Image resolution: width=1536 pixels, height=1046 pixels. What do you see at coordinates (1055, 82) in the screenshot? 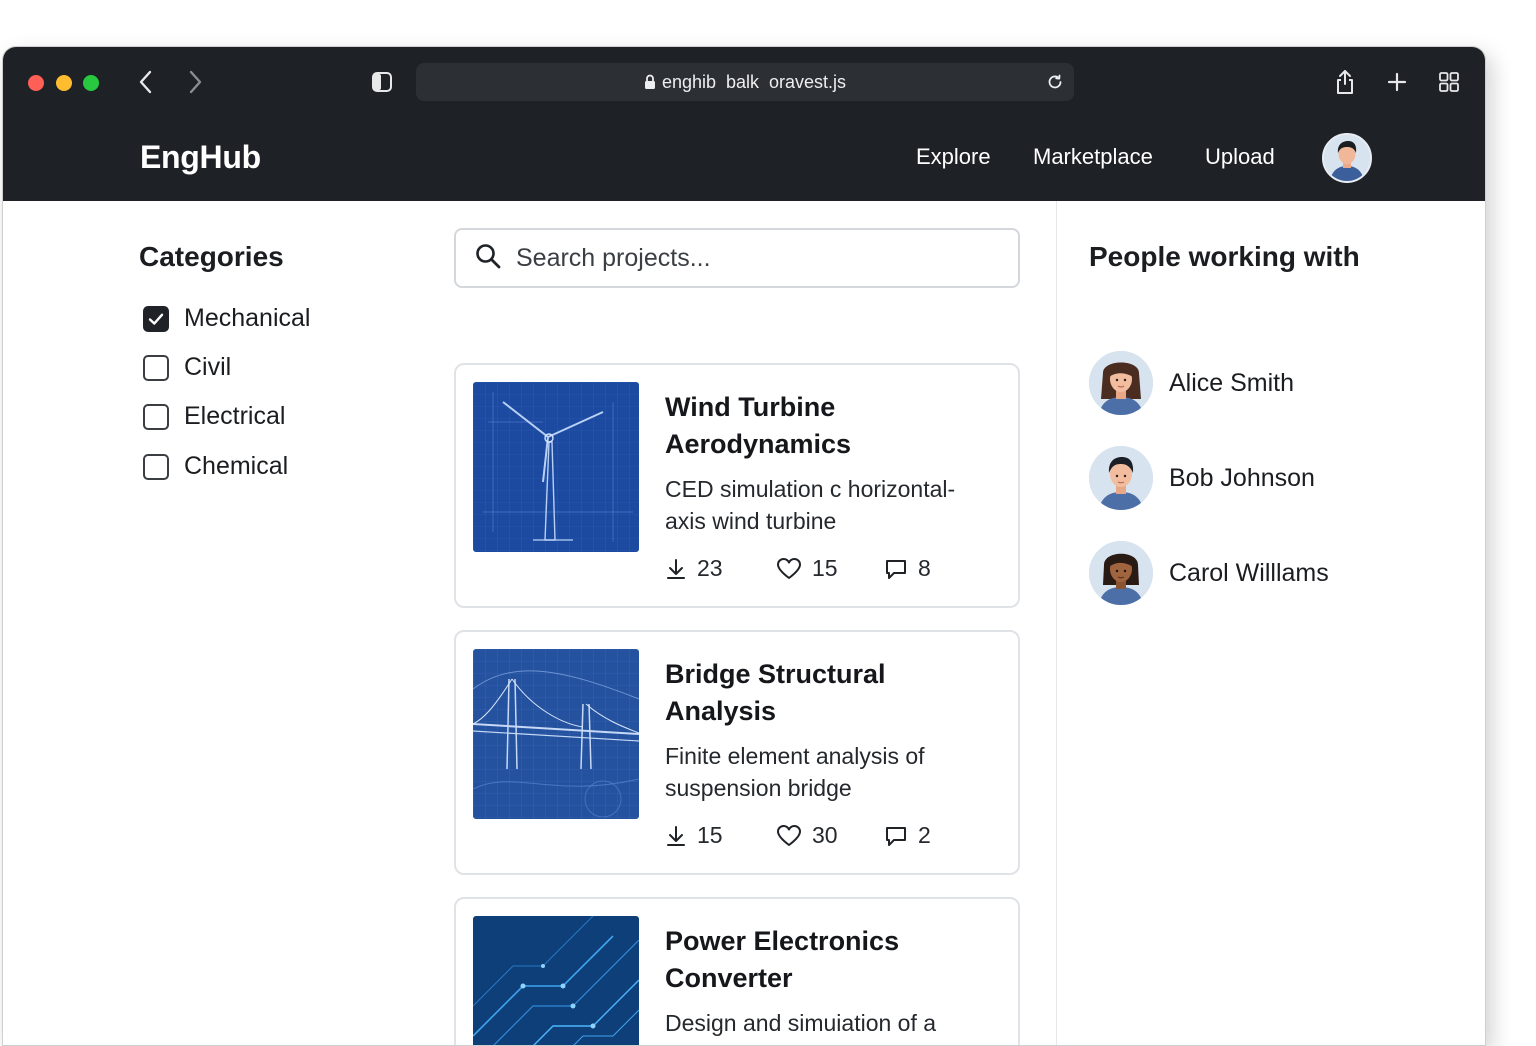
I see `reload-icon` at bounding box center [1055, 82].